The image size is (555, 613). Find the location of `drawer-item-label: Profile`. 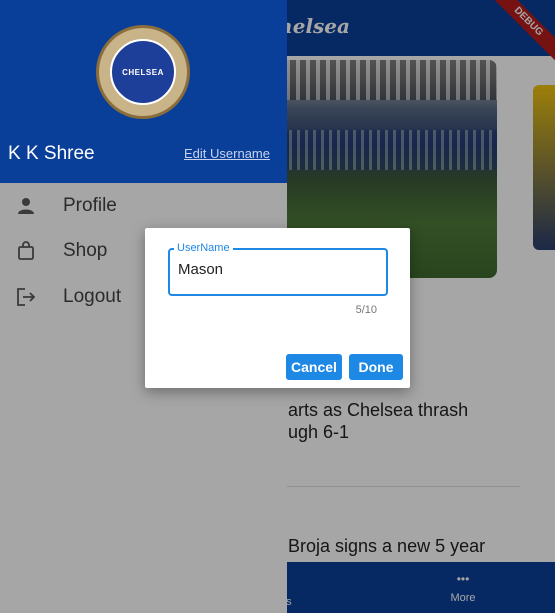

drawer-item-label: Profile is located at coordinates (90, 205).